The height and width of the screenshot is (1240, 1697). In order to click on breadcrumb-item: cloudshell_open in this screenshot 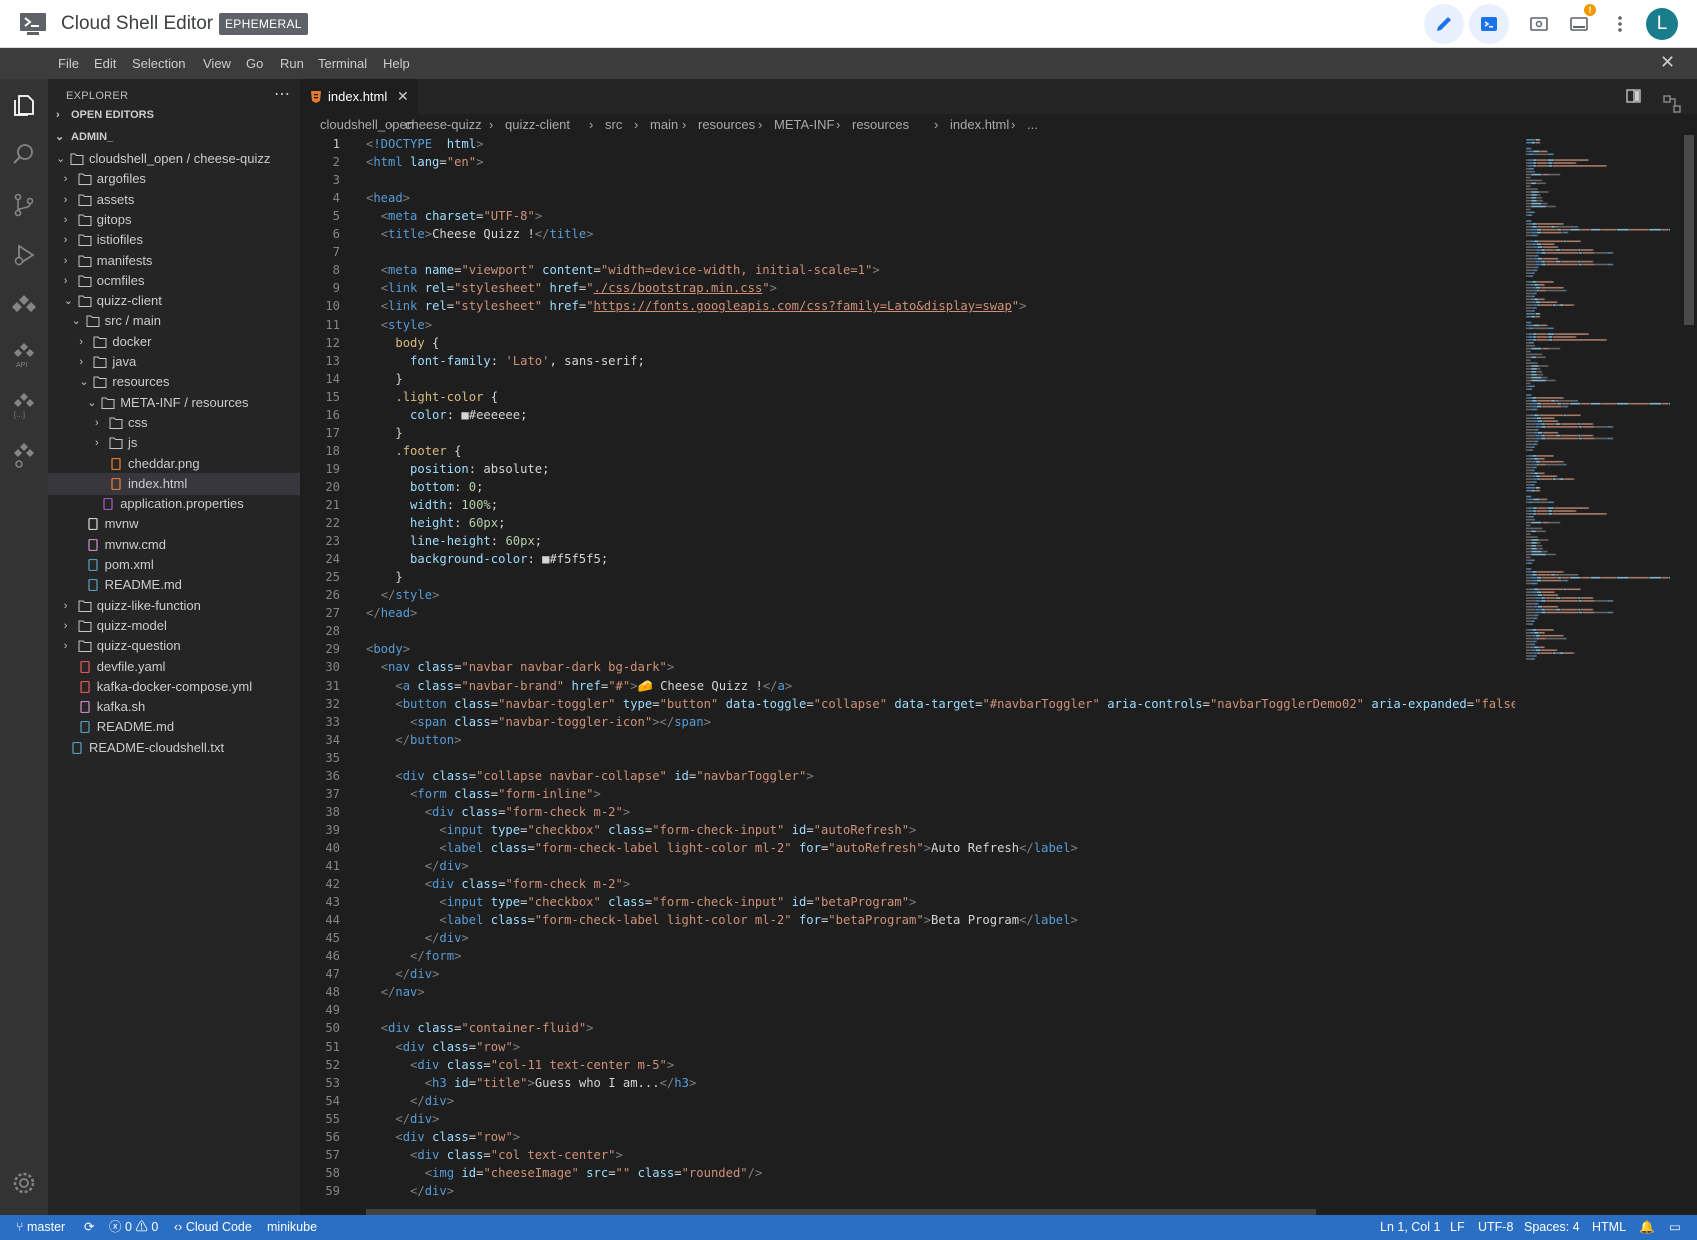, I will do `click(367, 125)`.